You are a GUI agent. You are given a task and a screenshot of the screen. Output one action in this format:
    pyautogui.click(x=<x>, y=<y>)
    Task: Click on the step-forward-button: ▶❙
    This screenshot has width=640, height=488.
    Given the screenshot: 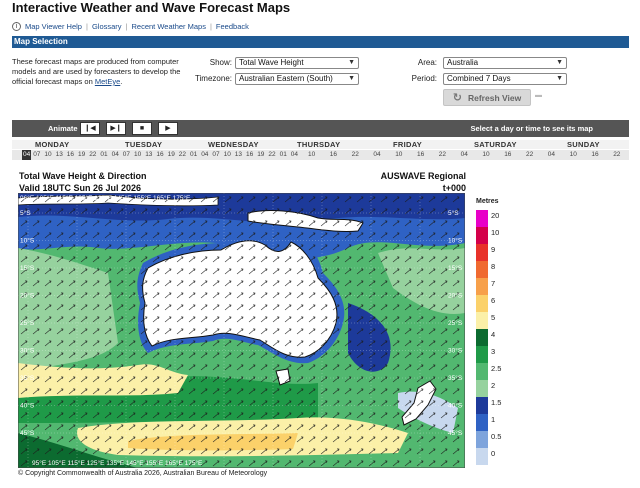 What is the action you would take?
    pyautogui.click(x=116, y=128)
    